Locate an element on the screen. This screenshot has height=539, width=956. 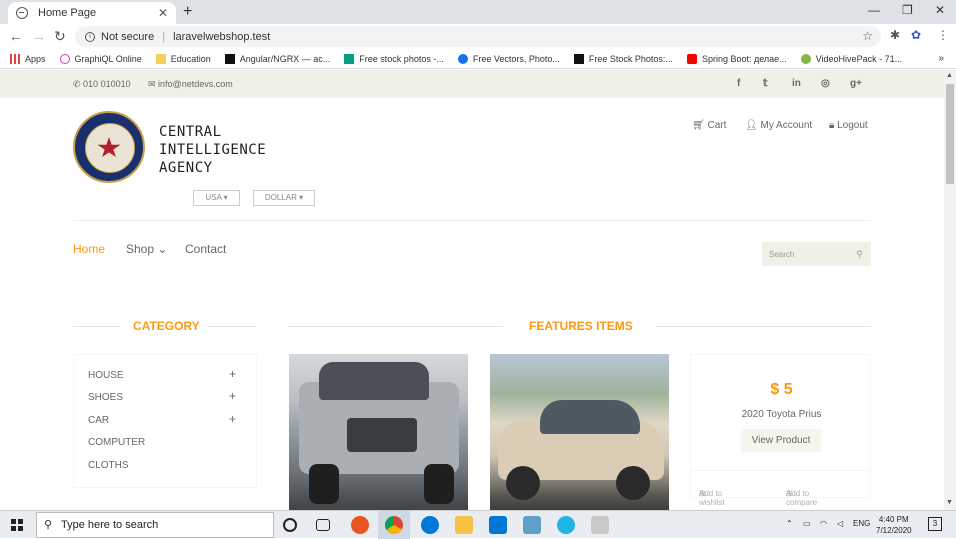
show-hidden-icons-icon: ⌃ is located at coordinates (789, 523).